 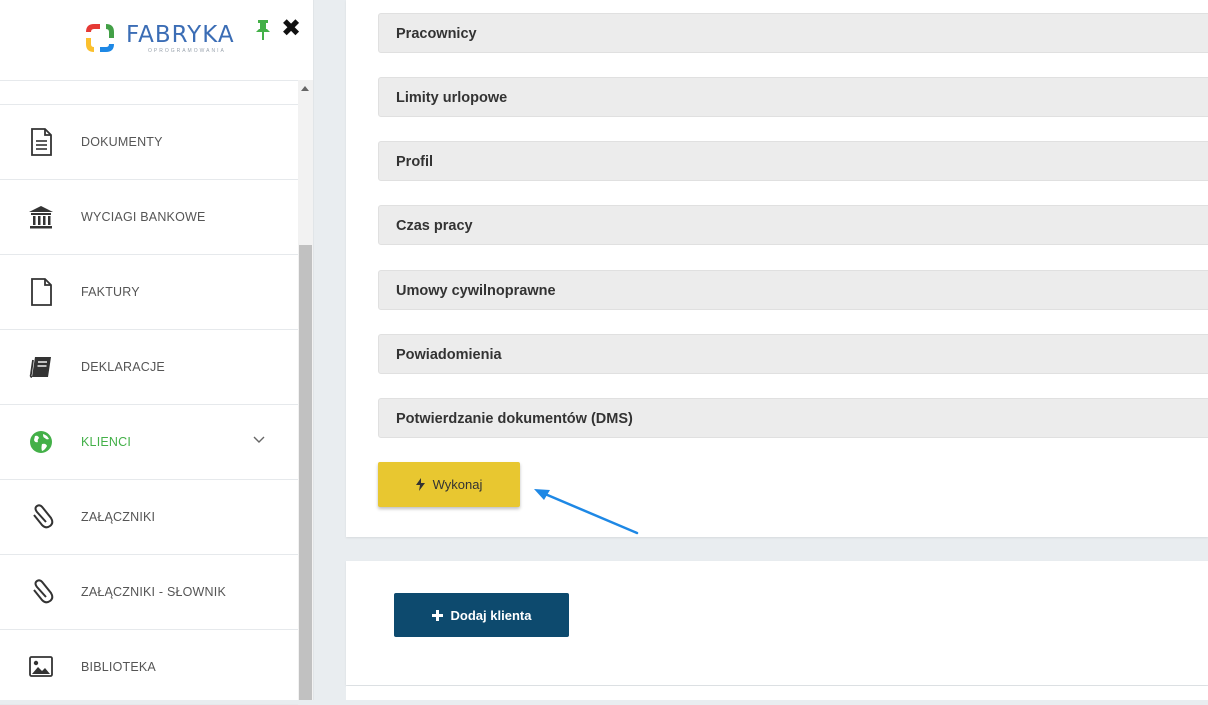 I want to click on file-icon, so click(x=41, y=292).